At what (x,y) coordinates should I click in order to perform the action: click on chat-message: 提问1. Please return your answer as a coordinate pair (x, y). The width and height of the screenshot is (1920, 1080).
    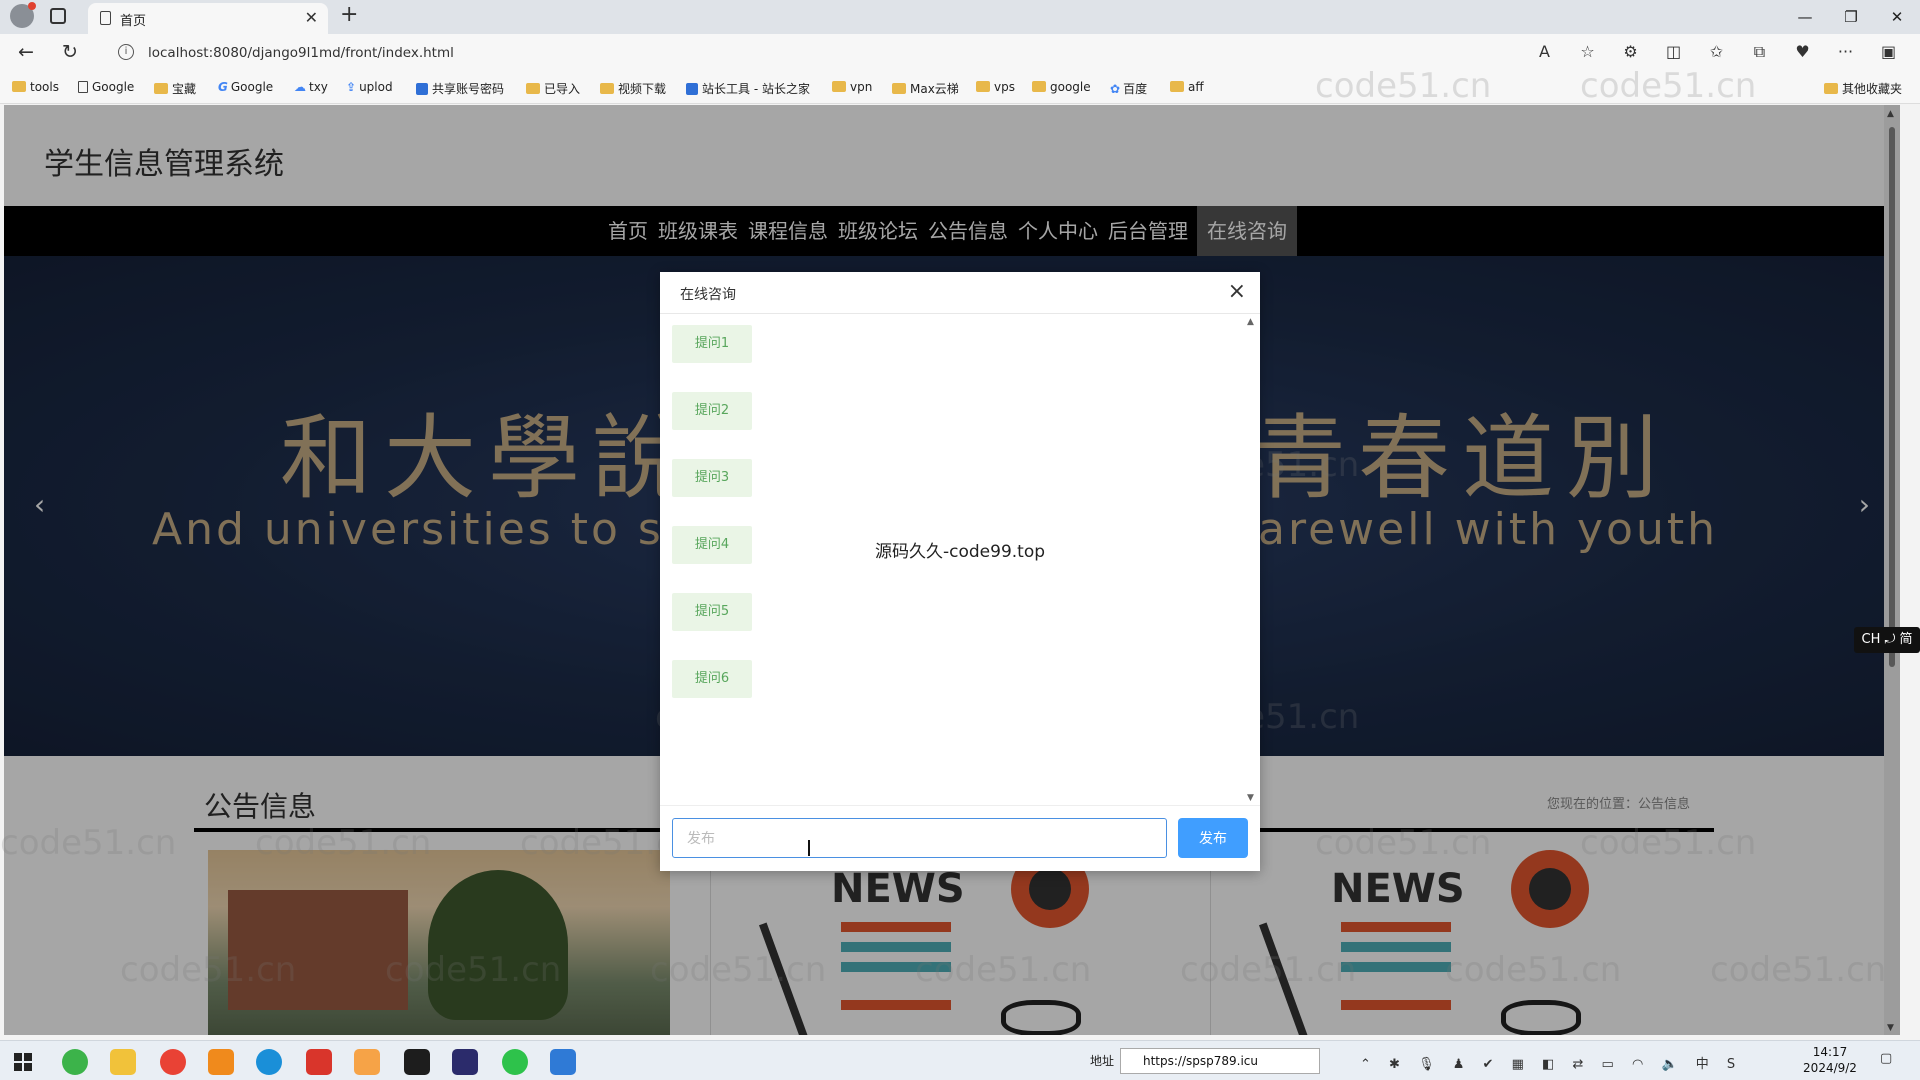
    Looking at the image, I should click on (712, 344).